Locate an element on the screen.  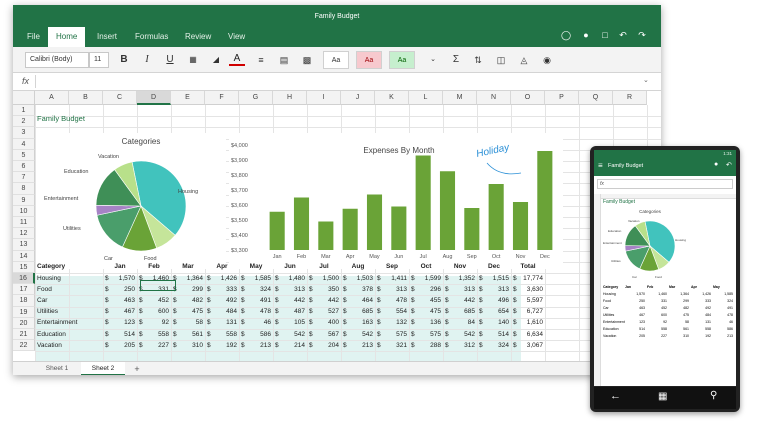
table-value-cell: 575 is located at coordinates (428, 334).